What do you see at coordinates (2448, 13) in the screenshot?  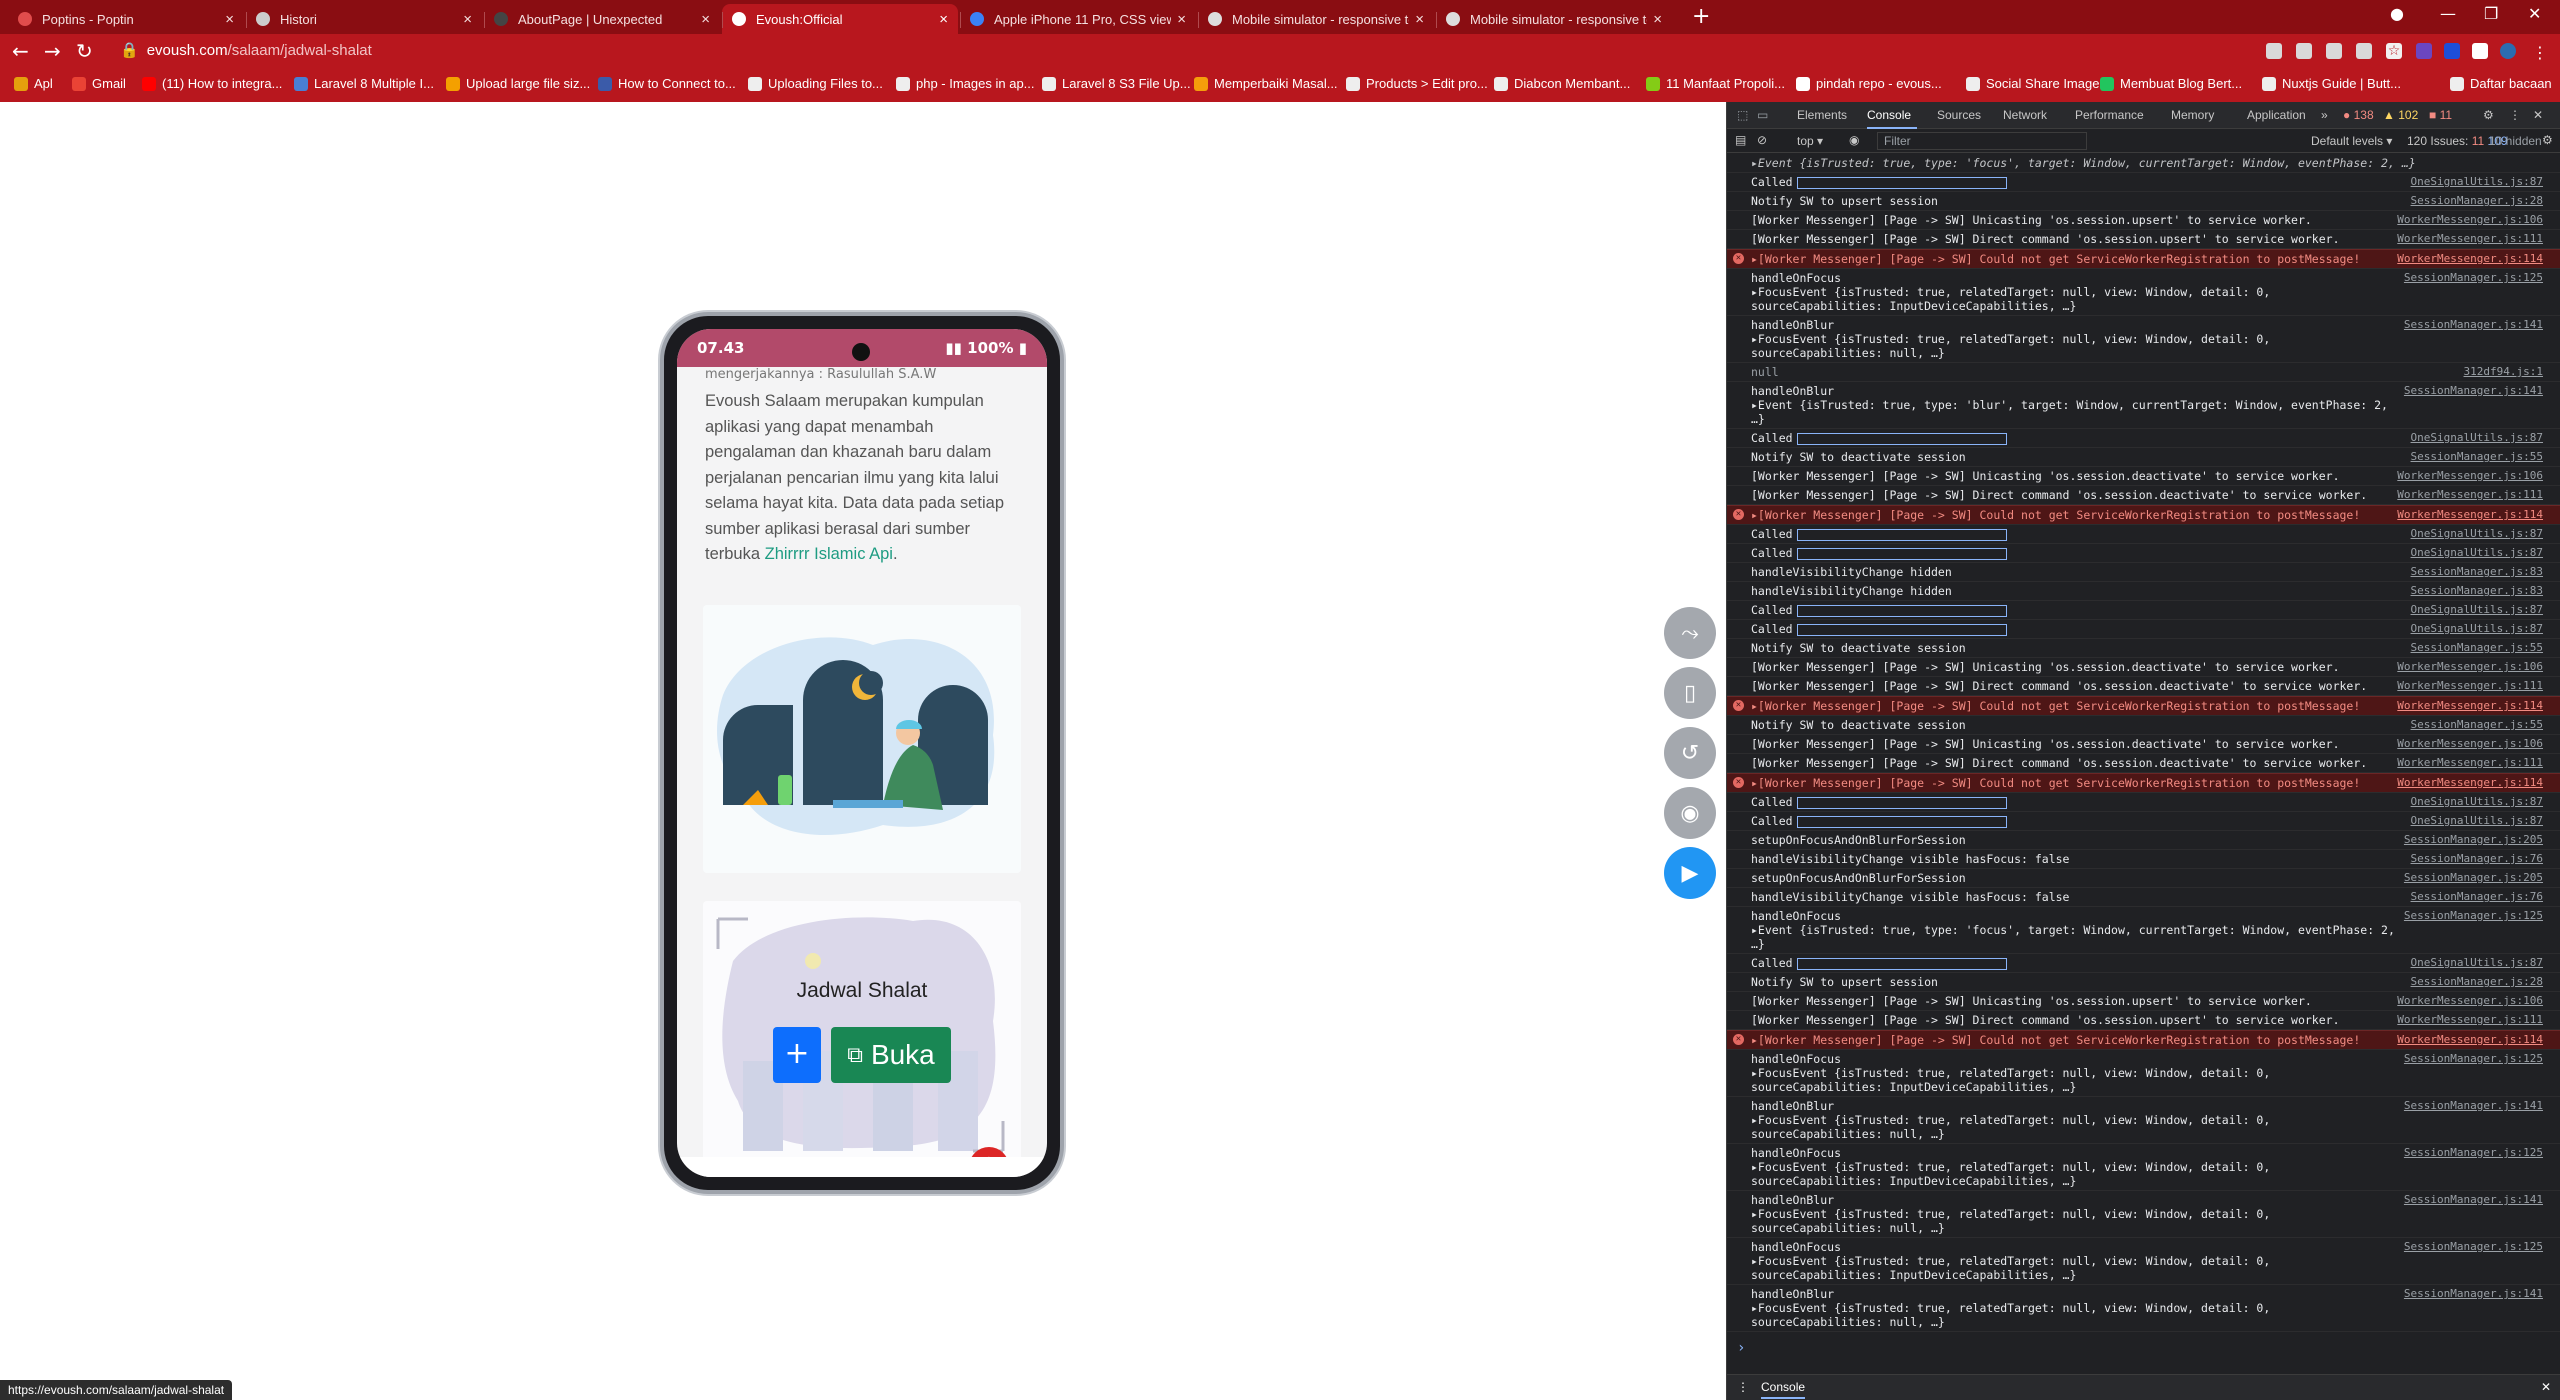 I see `minimize-button: —` at bounding box center [2448, 13].